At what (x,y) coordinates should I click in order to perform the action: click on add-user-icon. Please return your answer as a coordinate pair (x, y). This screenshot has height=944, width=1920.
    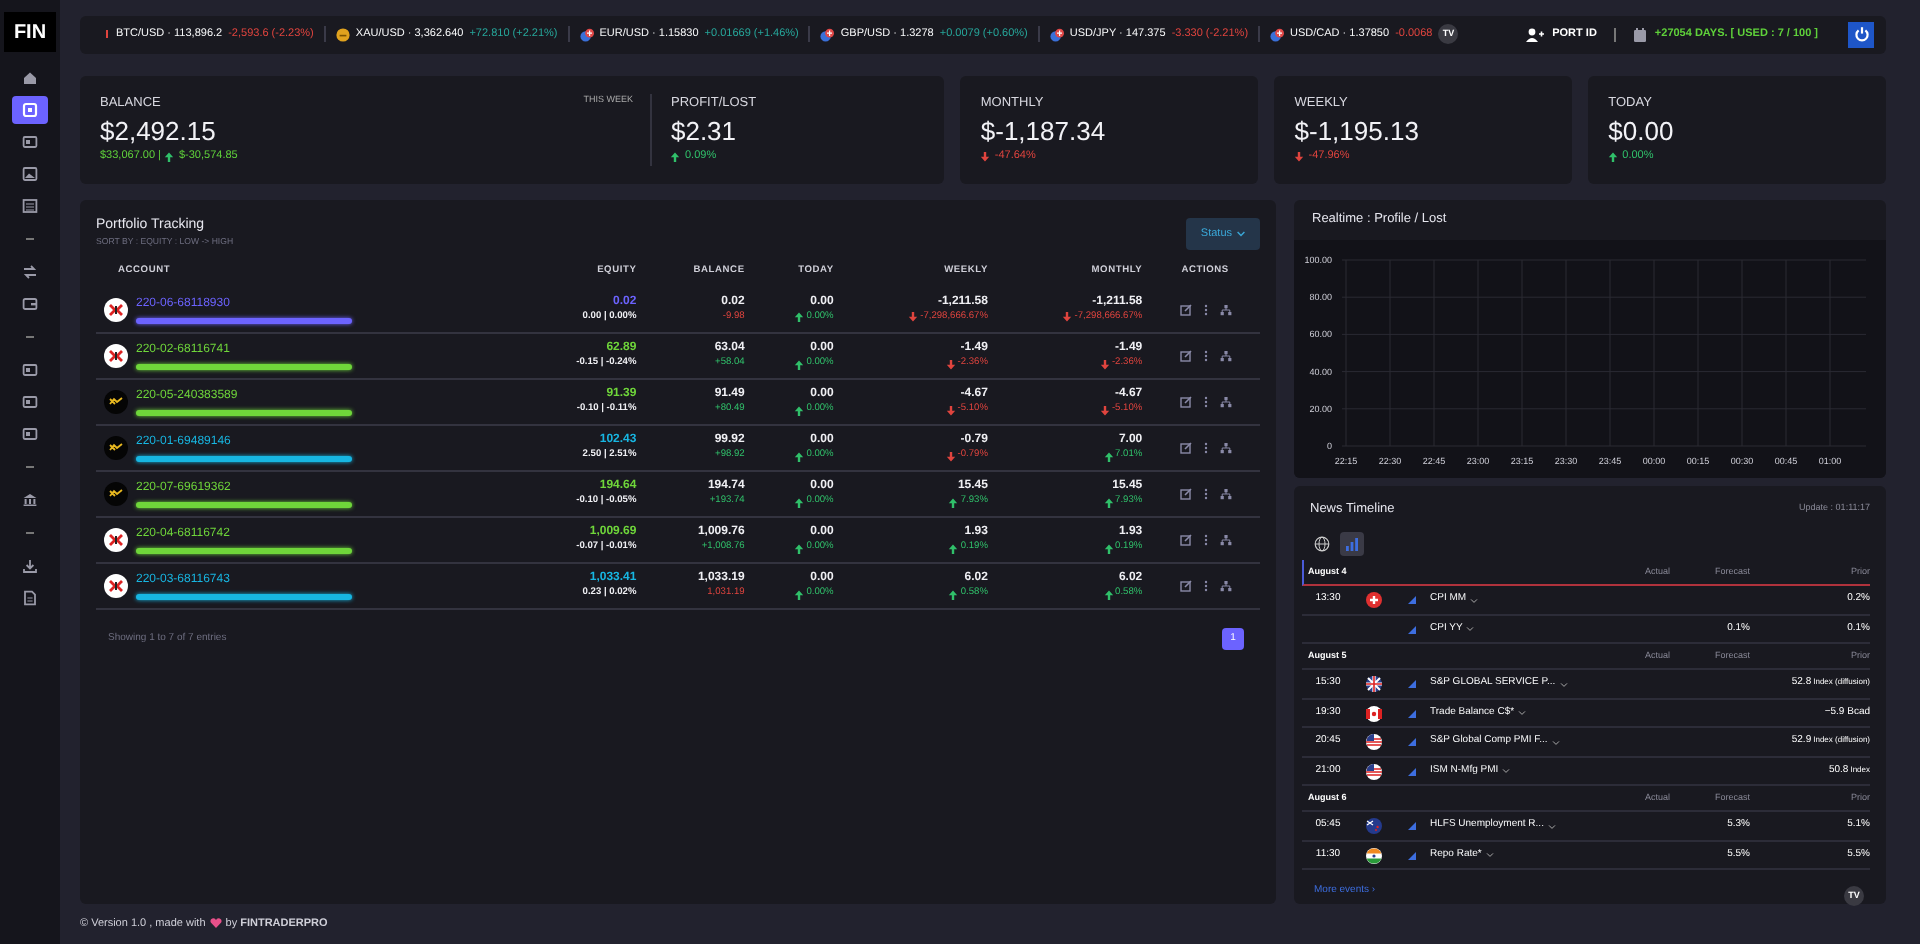
    Looking at the image, I should click on (1535, 34).